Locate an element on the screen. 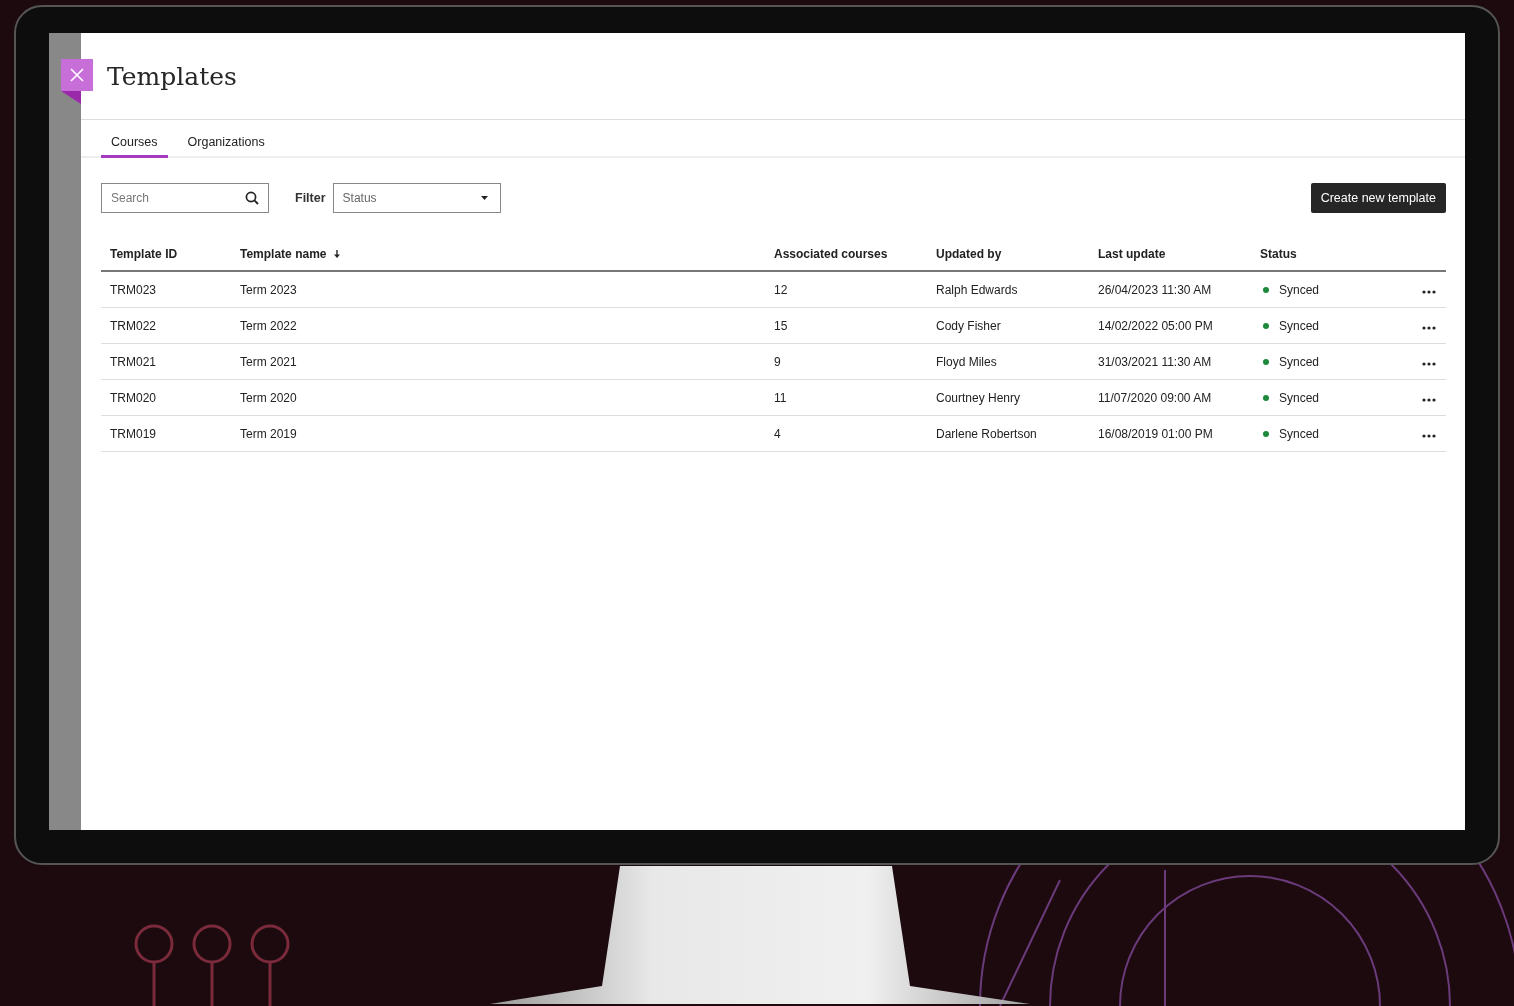 Image resolution: width=1514 pixels, height=1006 pixels. table-cell: Cody Fisher is located at coordinates (968, 325).